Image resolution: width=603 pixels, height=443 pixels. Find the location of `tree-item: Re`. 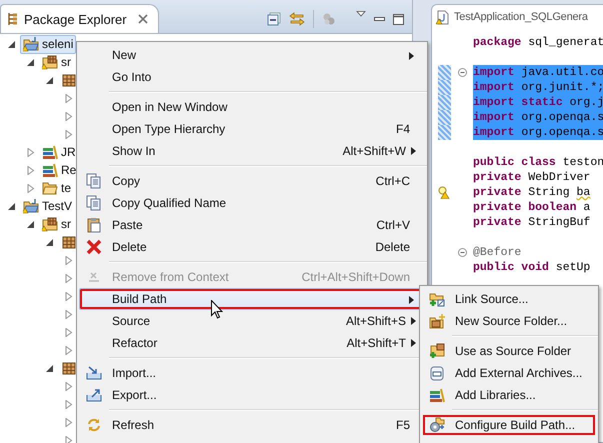

tree-item: Re is located at coordinates (68, 170).